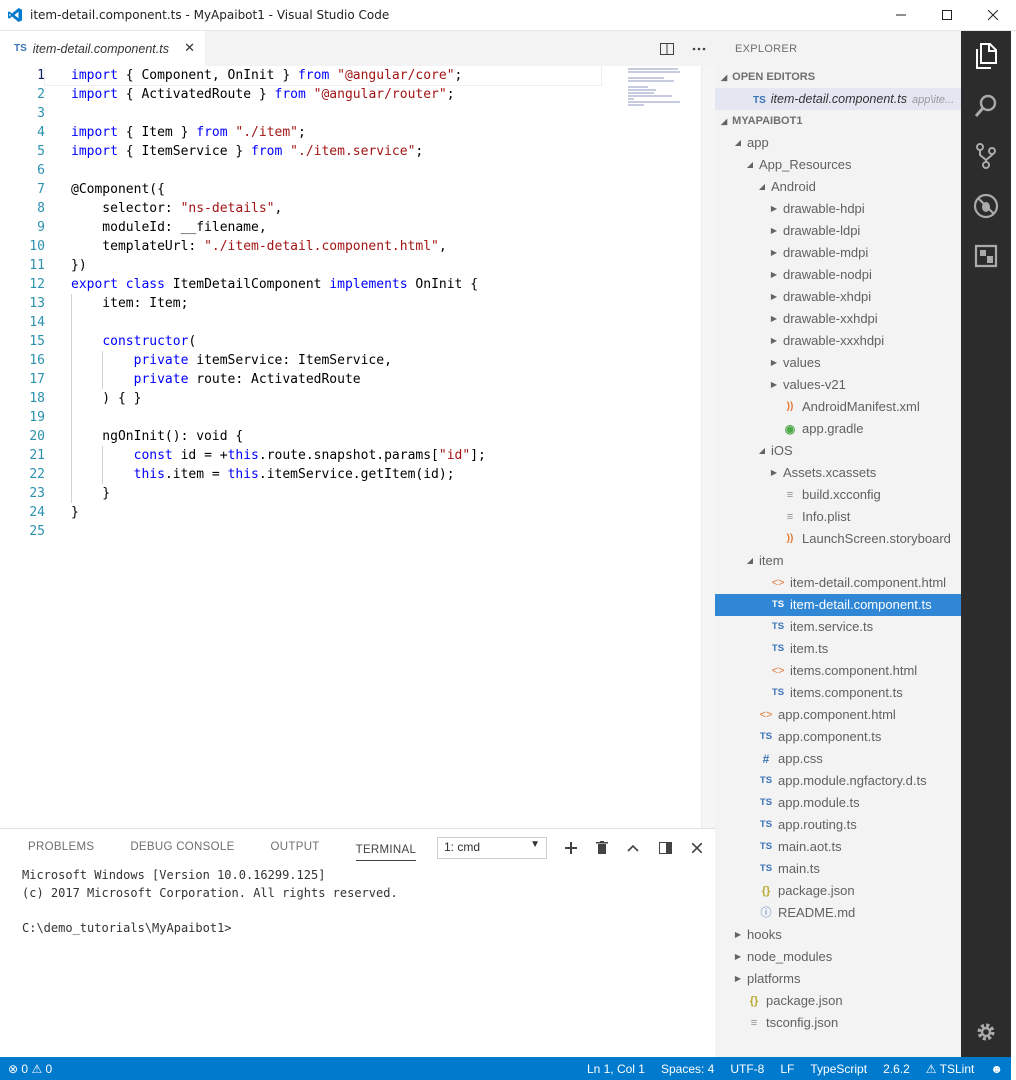 This screenshot has width=1016, height=1080. What do you see at coordinates (838, 913) in the screenshot?
I see `tree-file-item: ⓘ README.md` at bounding box center [838, 913].